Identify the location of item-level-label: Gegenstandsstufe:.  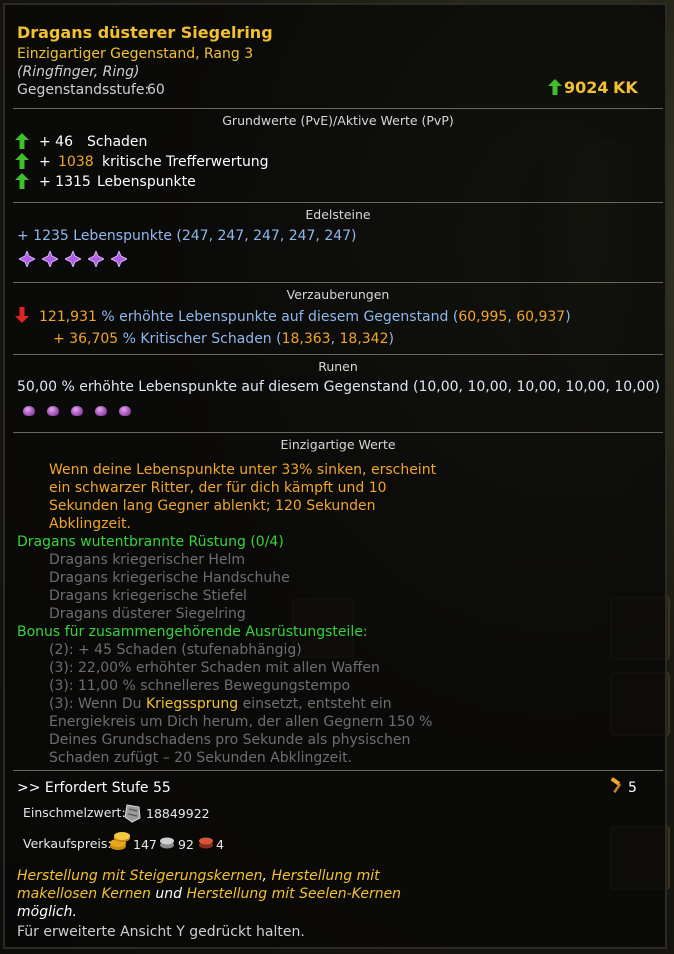
(83, 90).